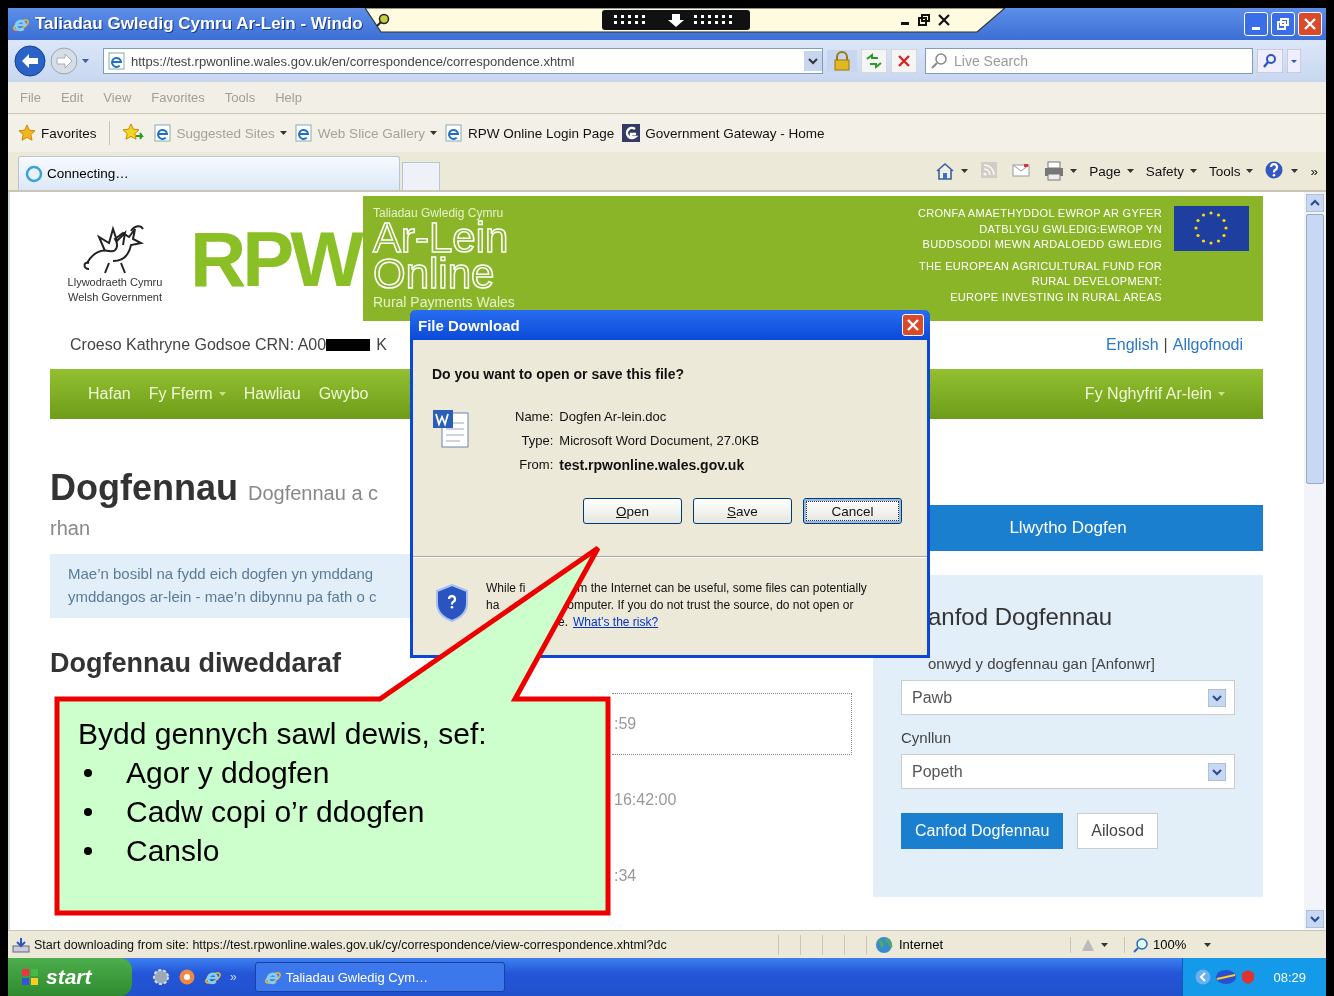 This screenshot has width=1334, height=996. What do you see at coordinates (1040, 281) in the screenshot?
I see `eu-text: THE EUROPEAN AGRICULTURAL FUND FOR RURAL DEVELOPMENT: EUROPE INVESTING IN RURAL AREAS` at bounding box center [1040, 281].